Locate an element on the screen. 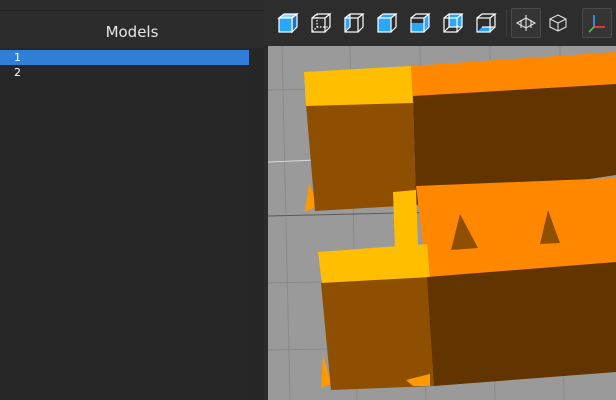 This screenshot has width=616, height=400. models-panel-title: Models is located at coordinates (132, 32).